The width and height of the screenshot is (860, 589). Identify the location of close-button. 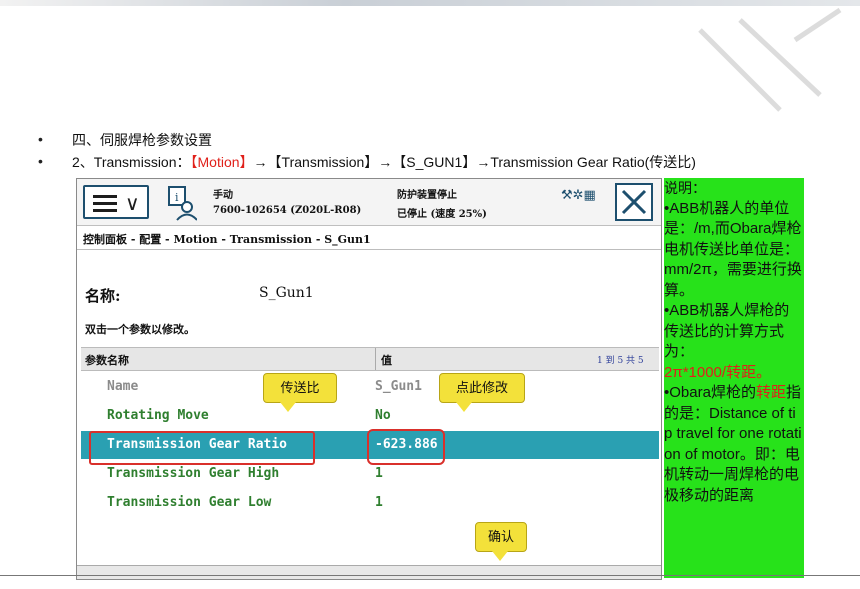
(634, 202).